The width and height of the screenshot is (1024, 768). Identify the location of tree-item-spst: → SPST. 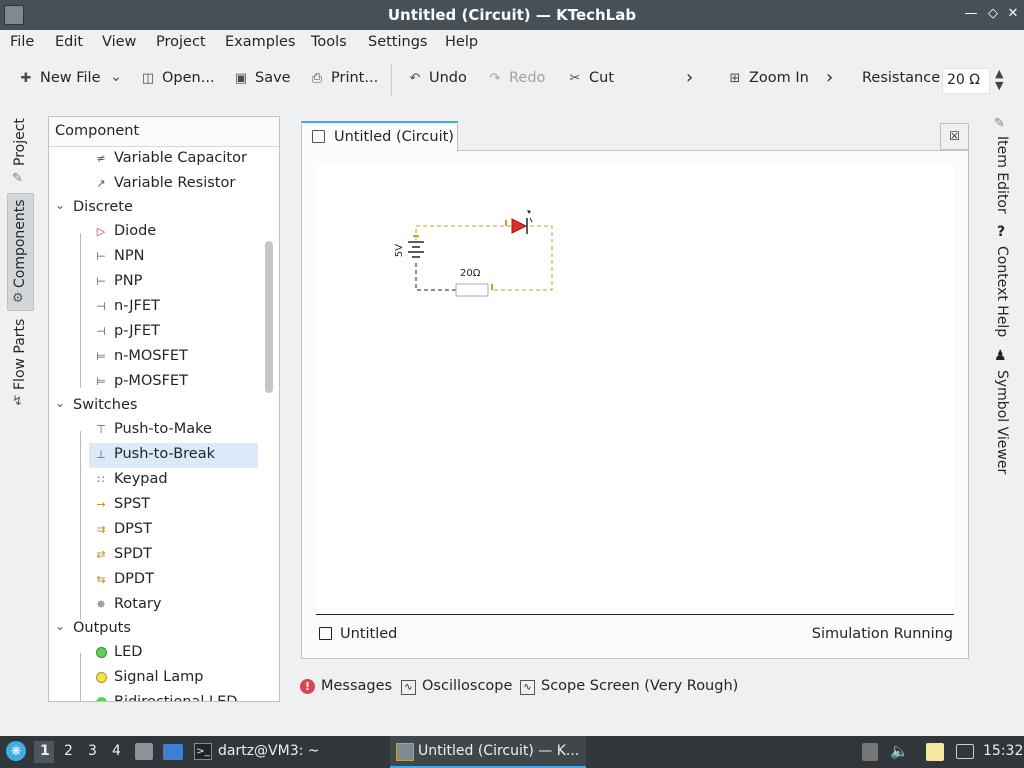
(154, 505).